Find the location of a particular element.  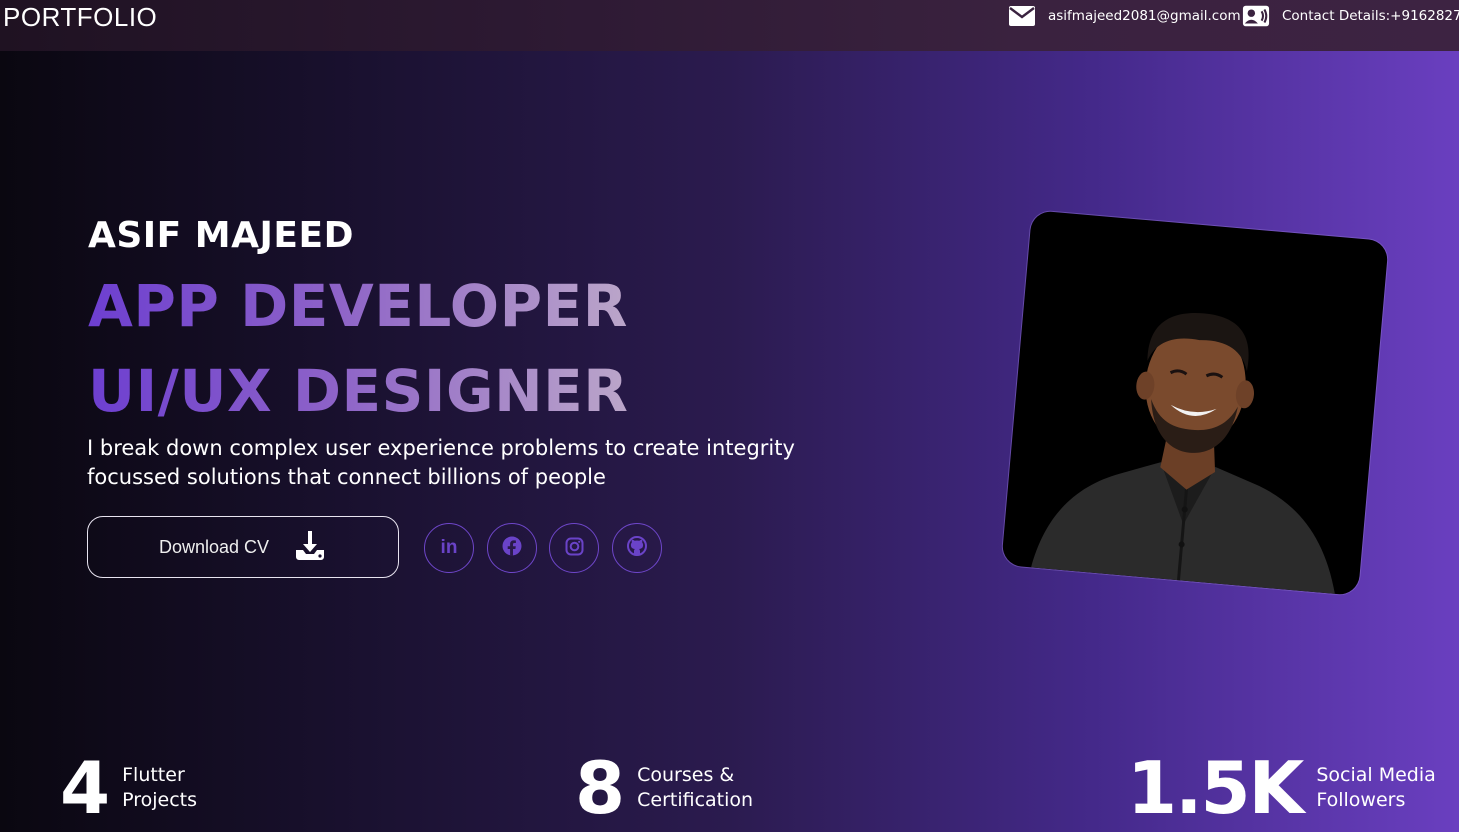

profile-photo is located at coordinates (1195, 403).